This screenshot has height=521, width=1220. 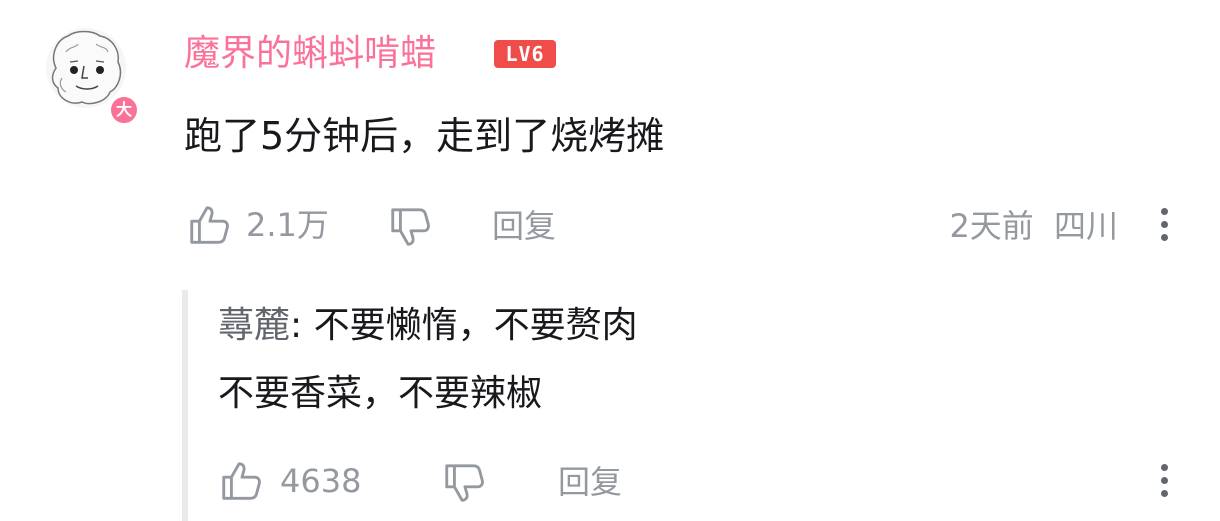 What do you see at coordinates (380, 393) in the screenshot?
I see `reply-text-2: 不要香菜，不要辣椒` at bounding box center [380, 393].